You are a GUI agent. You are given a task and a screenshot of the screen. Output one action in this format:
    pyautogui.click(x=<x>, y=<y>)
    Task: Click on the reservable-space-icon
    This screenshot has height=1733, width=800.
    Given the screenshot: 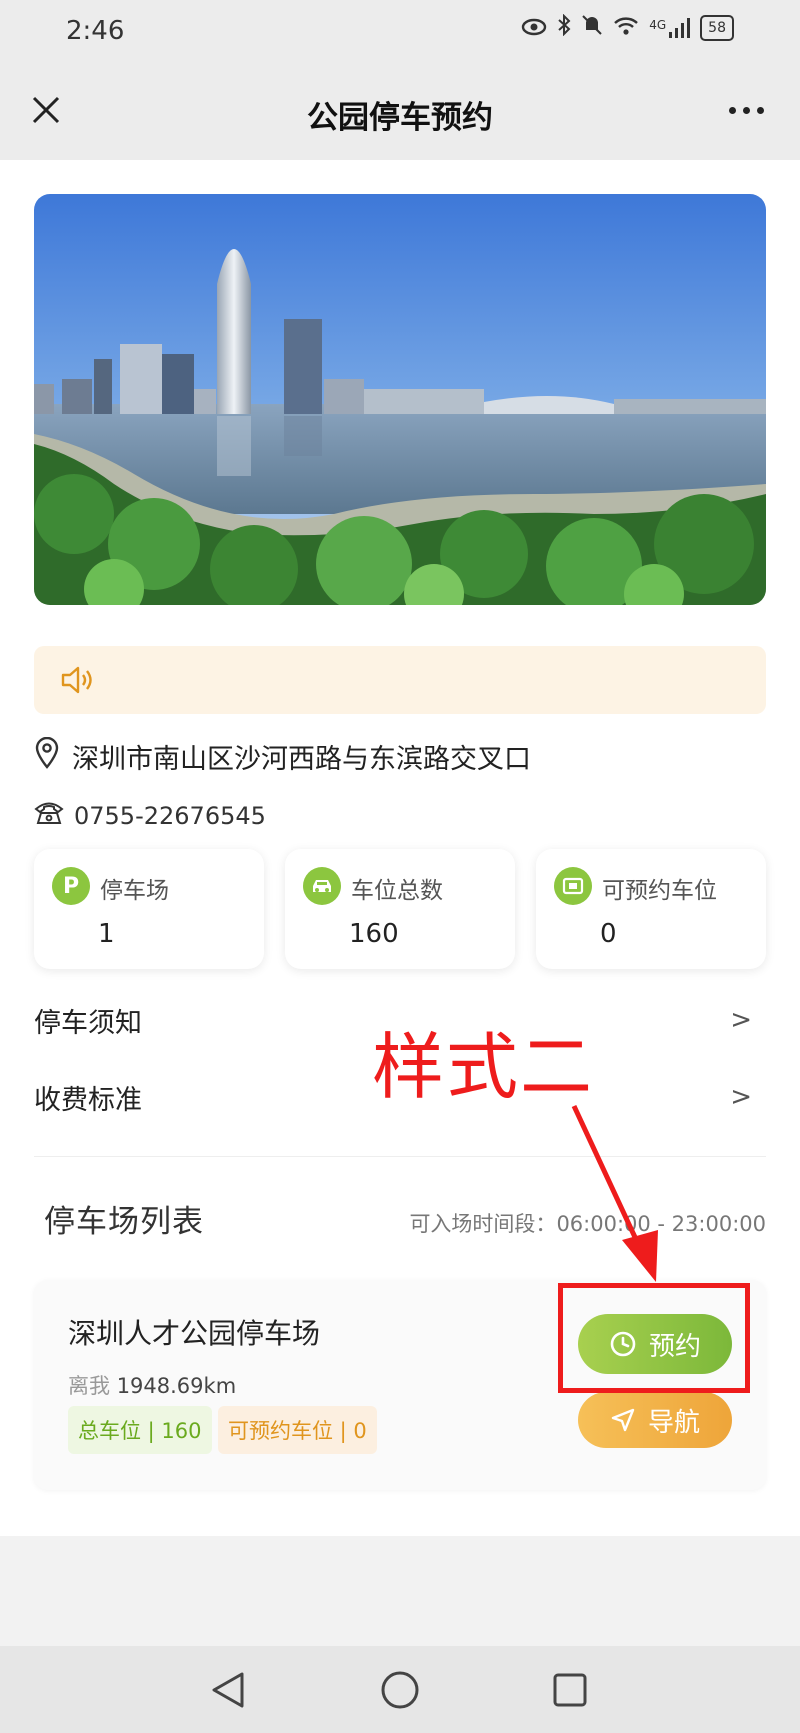 What is the action you would take?
    pyautogui.click(x=573, y=886)
    